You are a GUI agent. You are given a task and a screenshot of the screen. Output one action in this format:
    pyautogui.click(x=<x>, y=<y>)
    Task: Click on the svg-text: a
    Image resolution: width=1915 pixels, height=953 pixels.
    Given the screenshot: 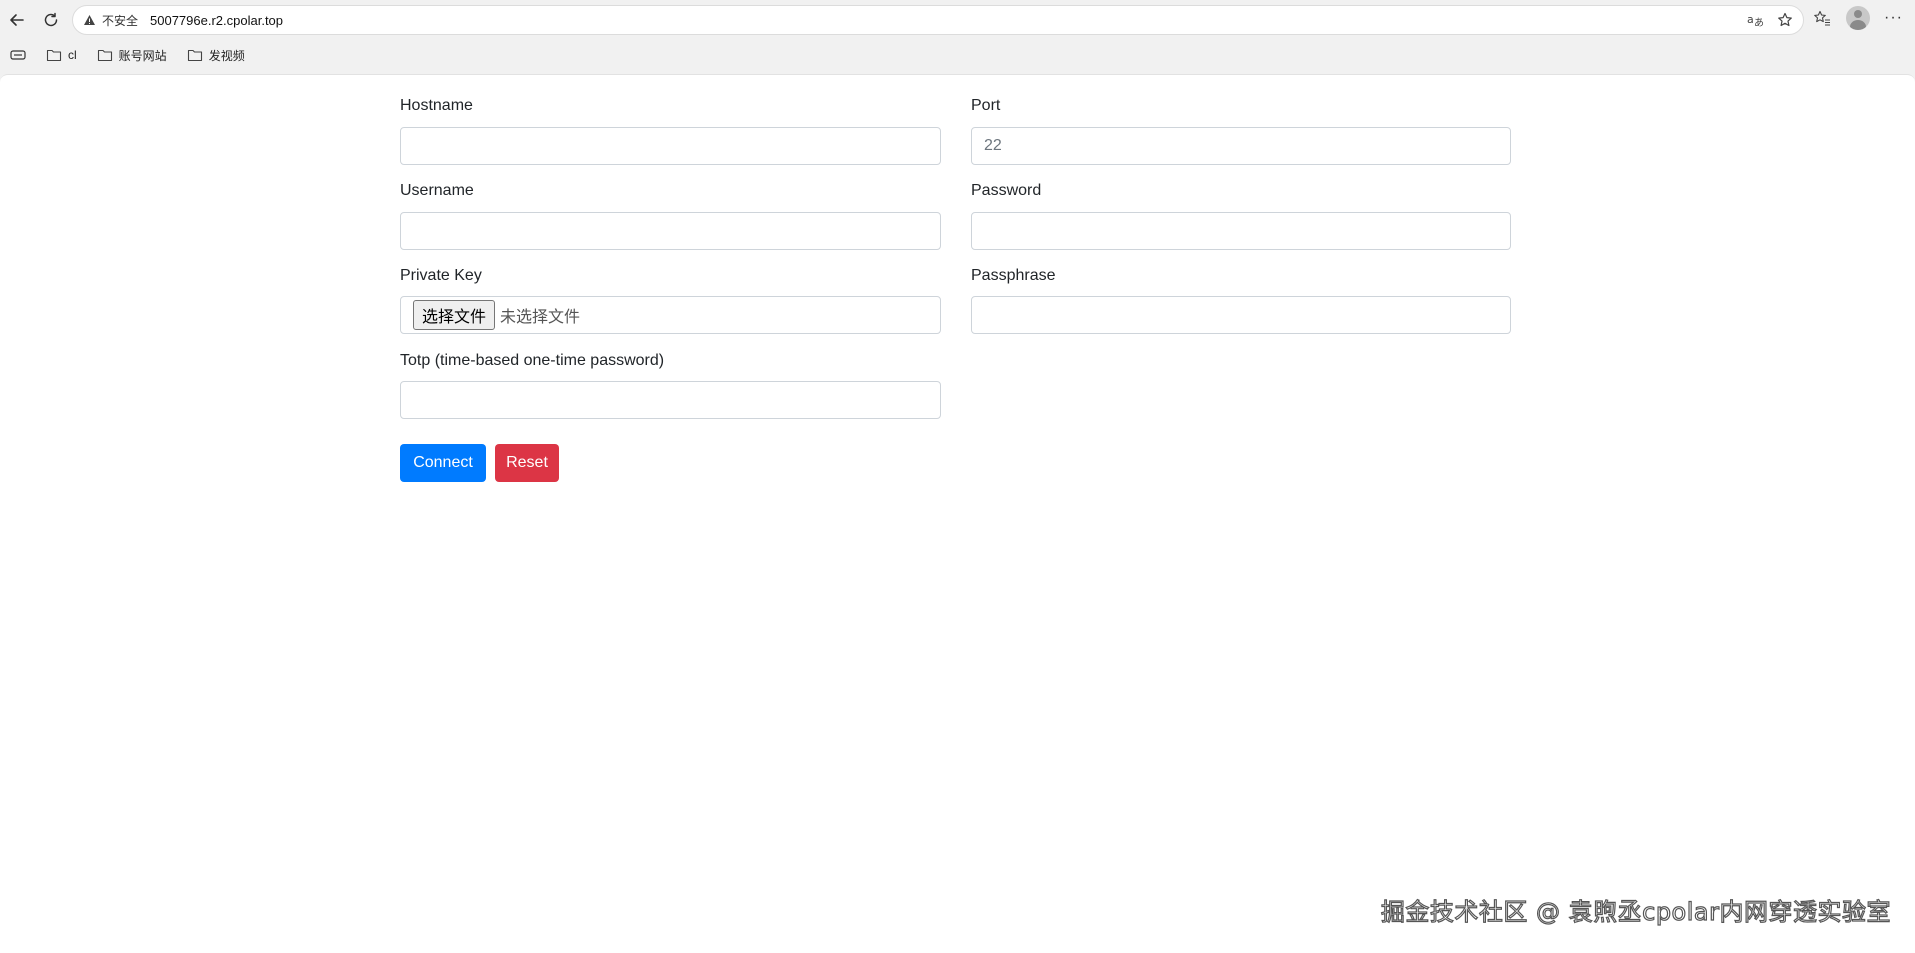 What is the action you would take?
    pyautogui.click(x=1750, y=19)
    